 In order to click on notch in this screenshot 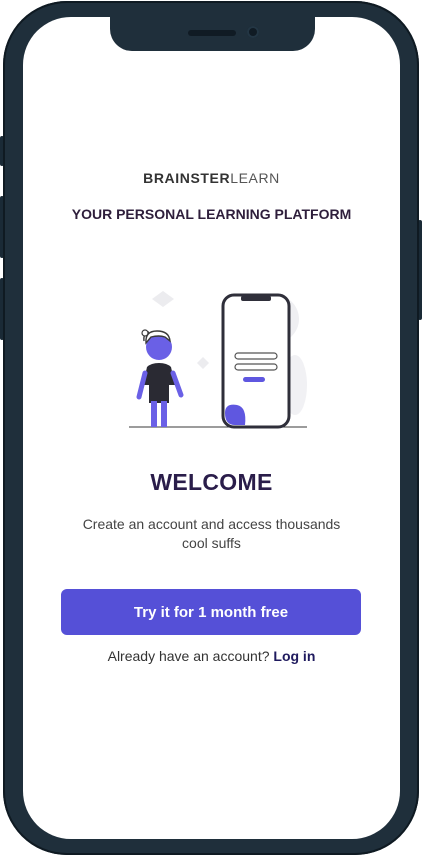, I will do `click(212, 34)`.